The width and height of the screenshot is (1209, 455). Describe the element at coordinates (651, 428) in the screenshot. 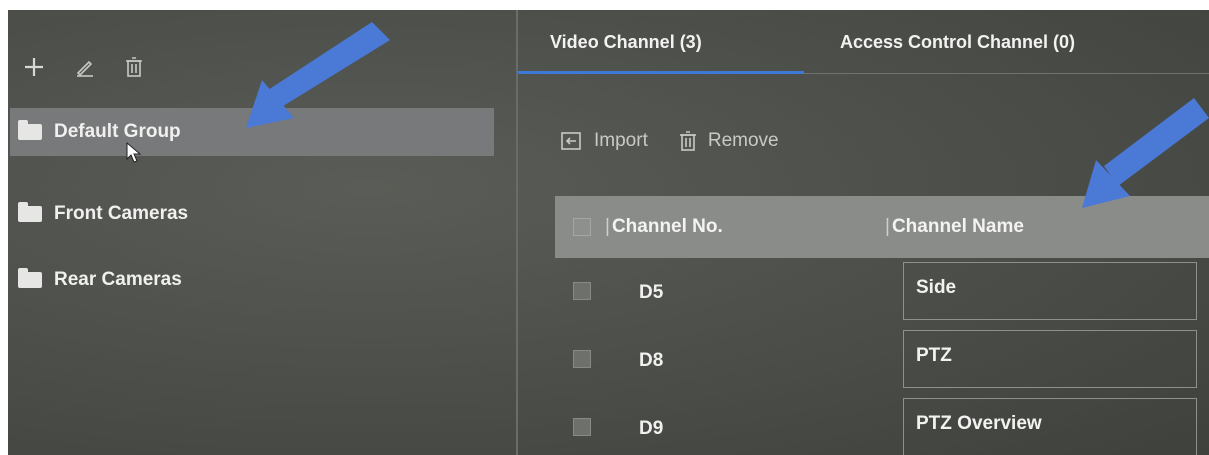

I see `channel-no: D9` at that location.